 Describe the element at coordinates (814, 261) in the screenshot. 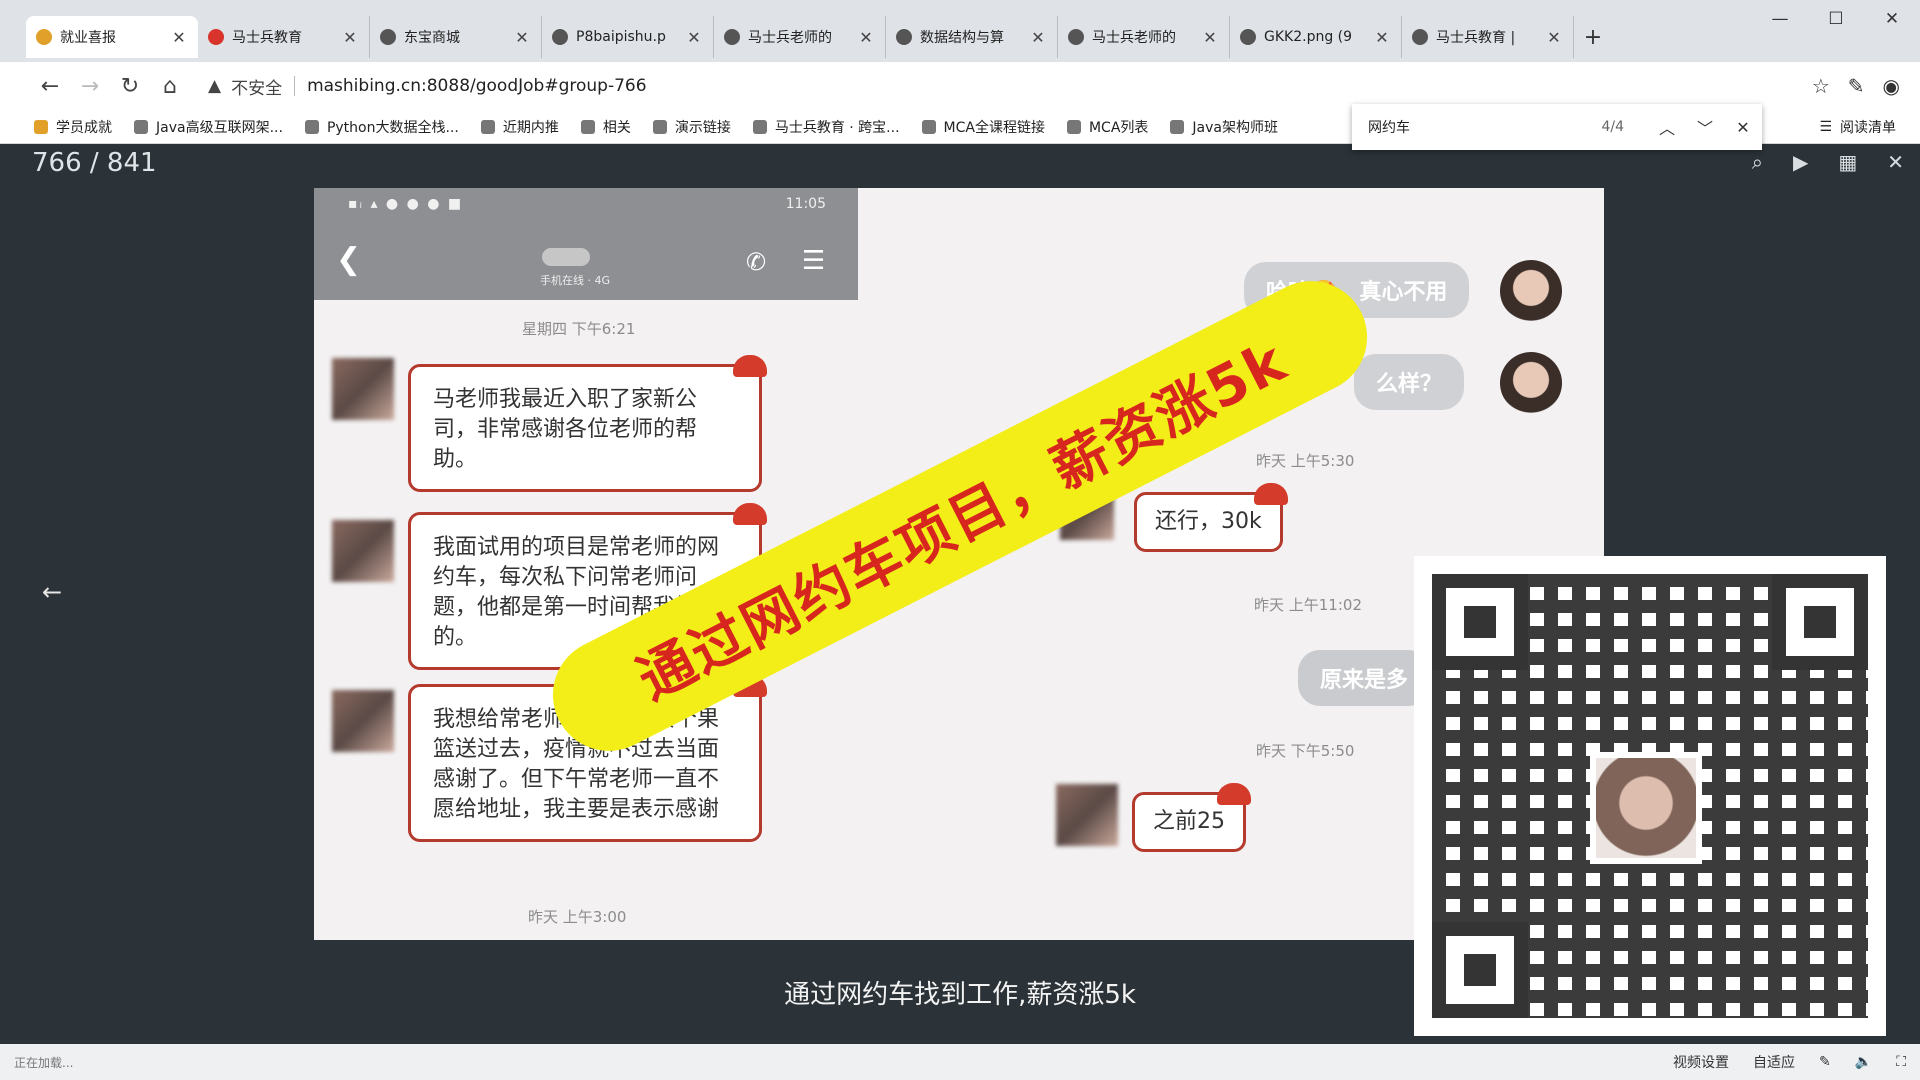

I see `menu-icon: ☰` at that location.